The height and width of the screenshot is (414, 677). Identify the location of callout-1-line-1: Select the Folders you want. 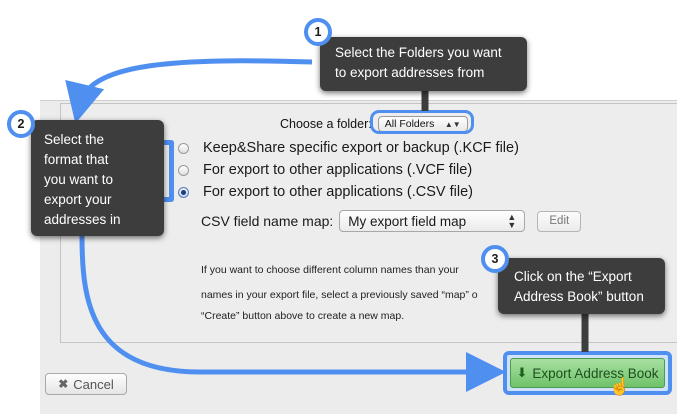
(418, 52).